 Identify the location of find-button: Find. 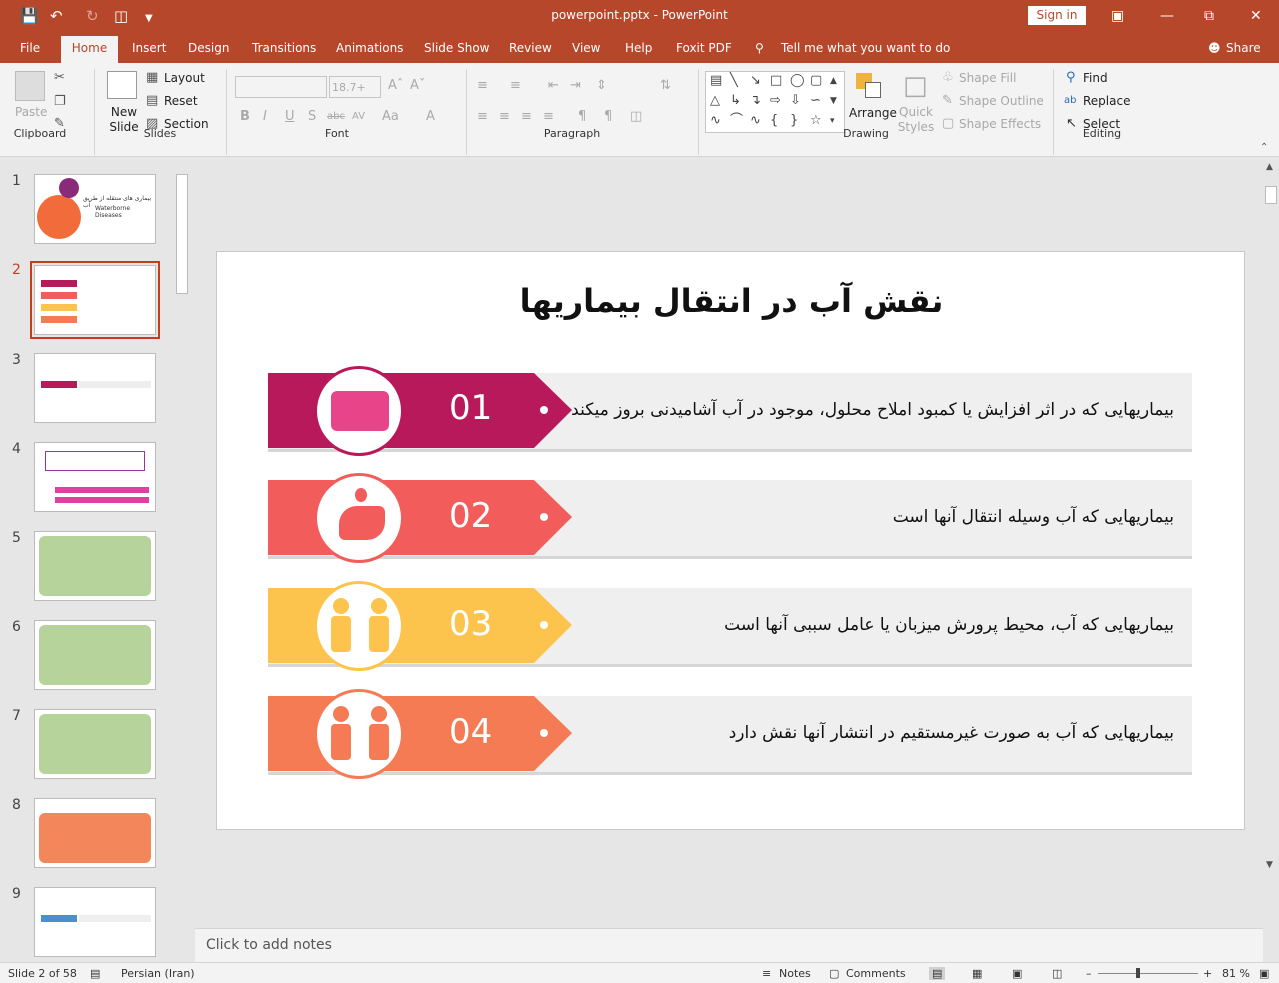
(1095, 78).